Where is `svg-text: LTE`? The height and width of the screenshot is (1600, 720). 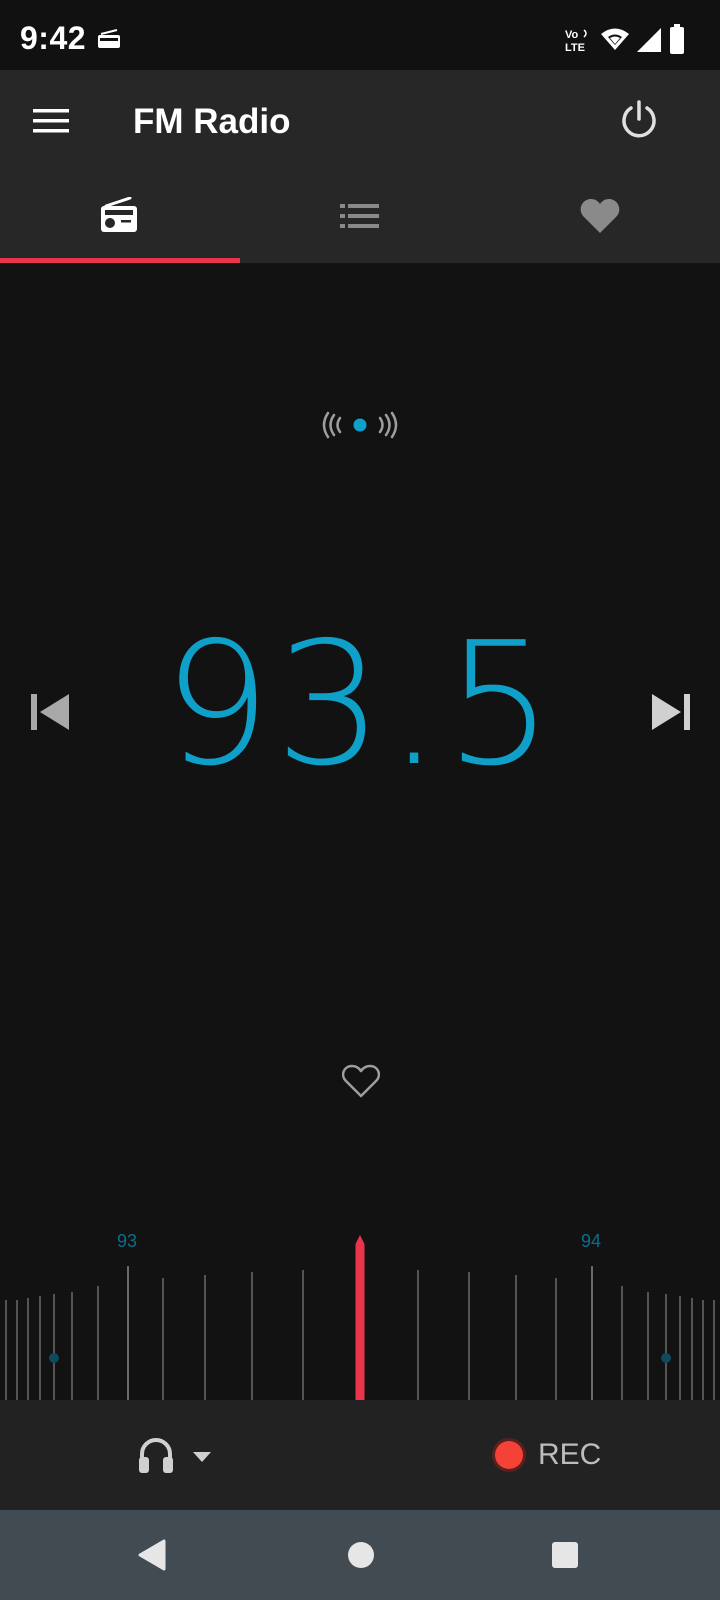 svg-text: LTE is located at coordinates (575, 47).